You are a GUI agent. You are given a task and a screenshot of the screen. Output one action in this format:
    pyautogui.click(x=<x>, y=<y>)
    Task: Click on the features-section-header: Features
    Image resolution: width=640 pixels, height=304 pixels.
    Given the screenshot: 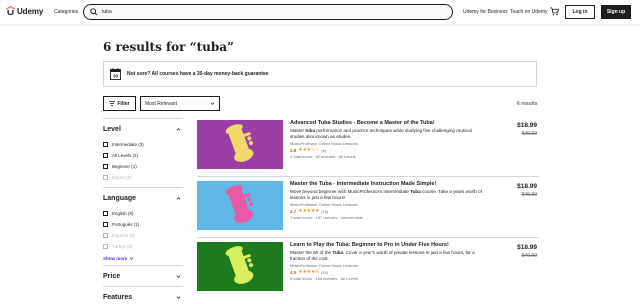 What is the action you would take?
    pyautogui.click(x=143, y=295)
    